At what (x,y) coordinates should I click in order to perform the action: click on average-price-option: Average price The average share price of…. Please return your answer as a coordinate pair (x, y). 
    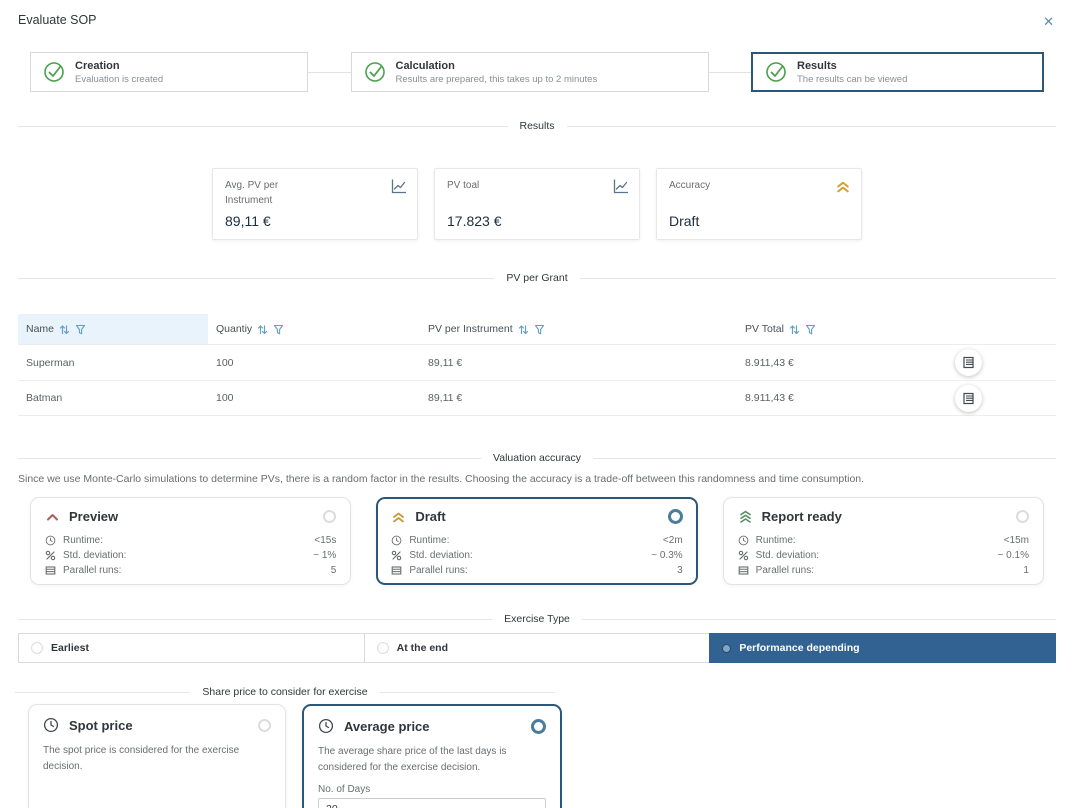
    Looking at the image, I should click on (432, 756).